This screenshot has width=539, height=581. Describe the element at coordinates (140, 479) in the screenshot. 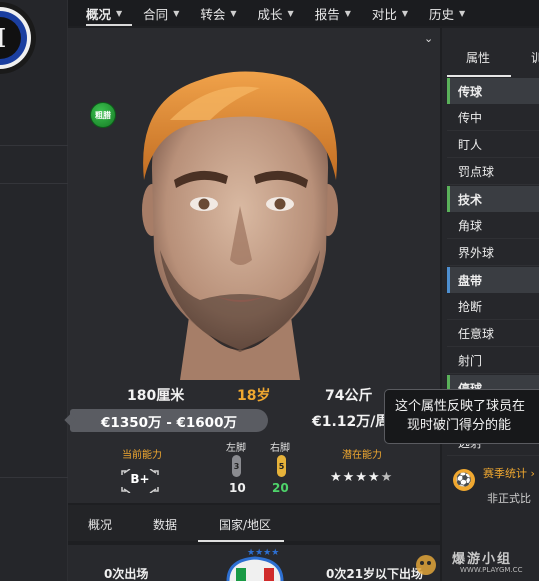

I see `current-ability-value: B+` at that location.